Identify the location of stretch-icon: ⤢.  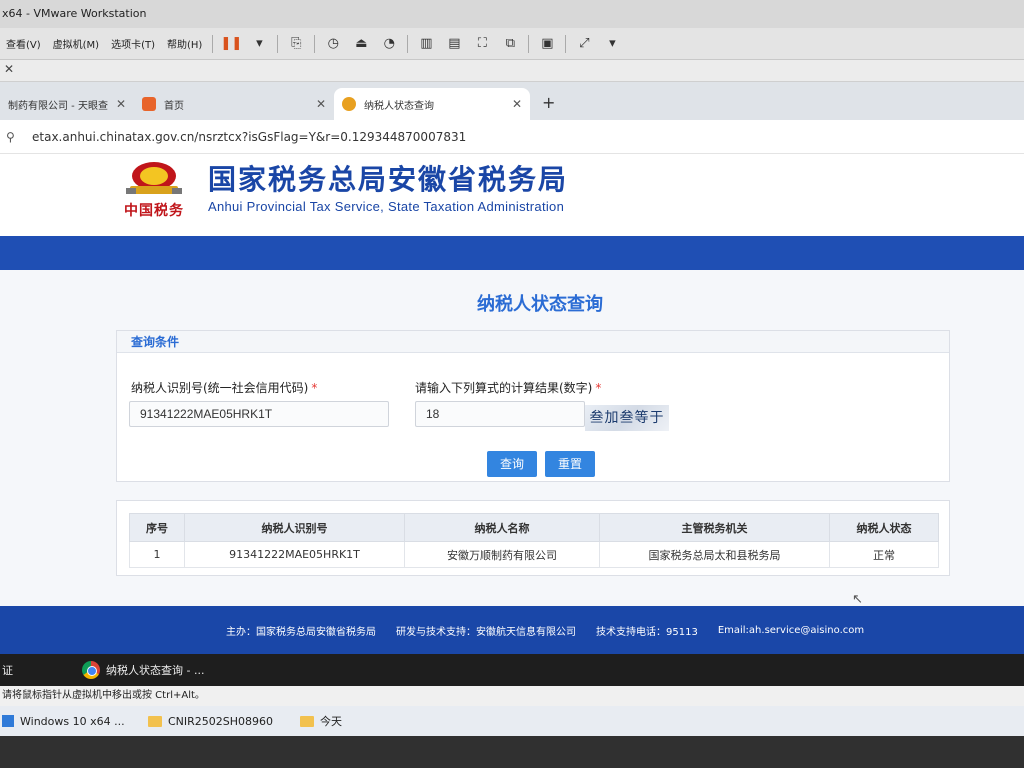
(584, 44).